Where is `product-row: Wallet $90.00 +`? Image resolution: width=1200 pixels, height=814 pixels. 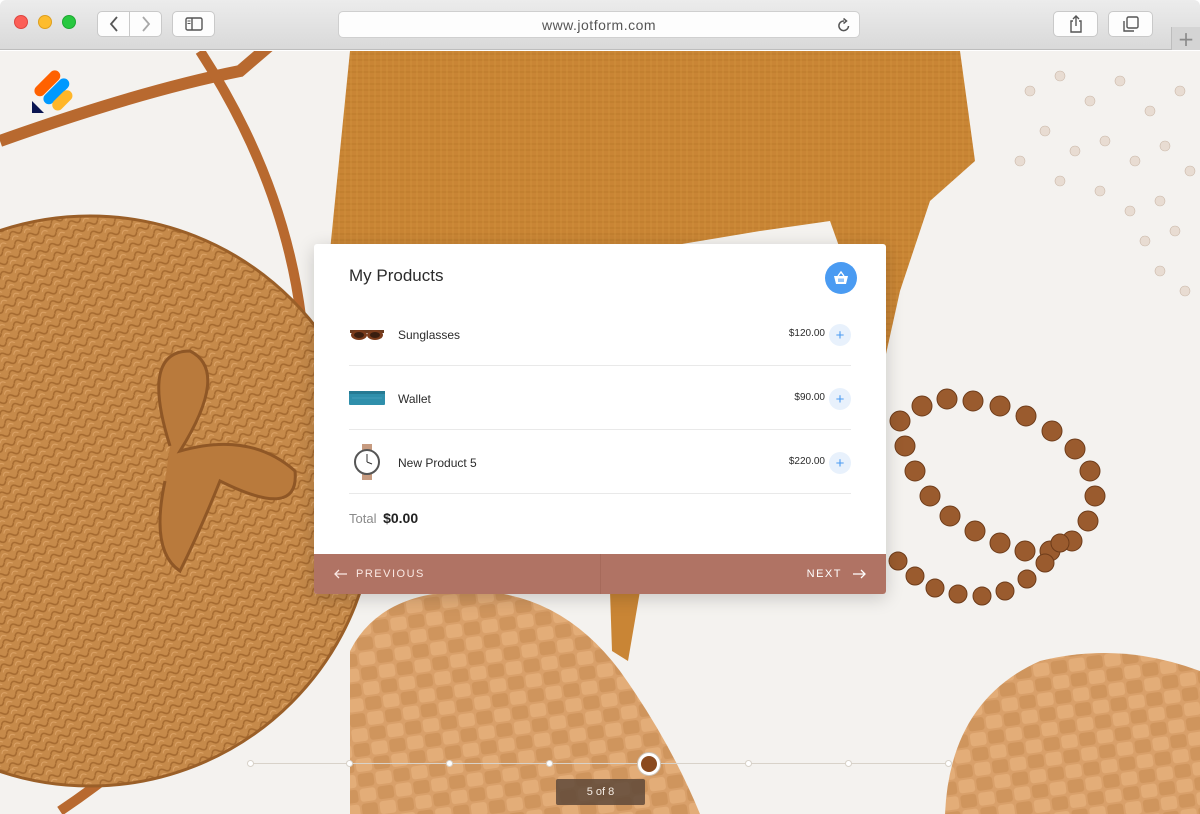
product-row: Wallet $90.00 + is located at coordinates (600, 398).